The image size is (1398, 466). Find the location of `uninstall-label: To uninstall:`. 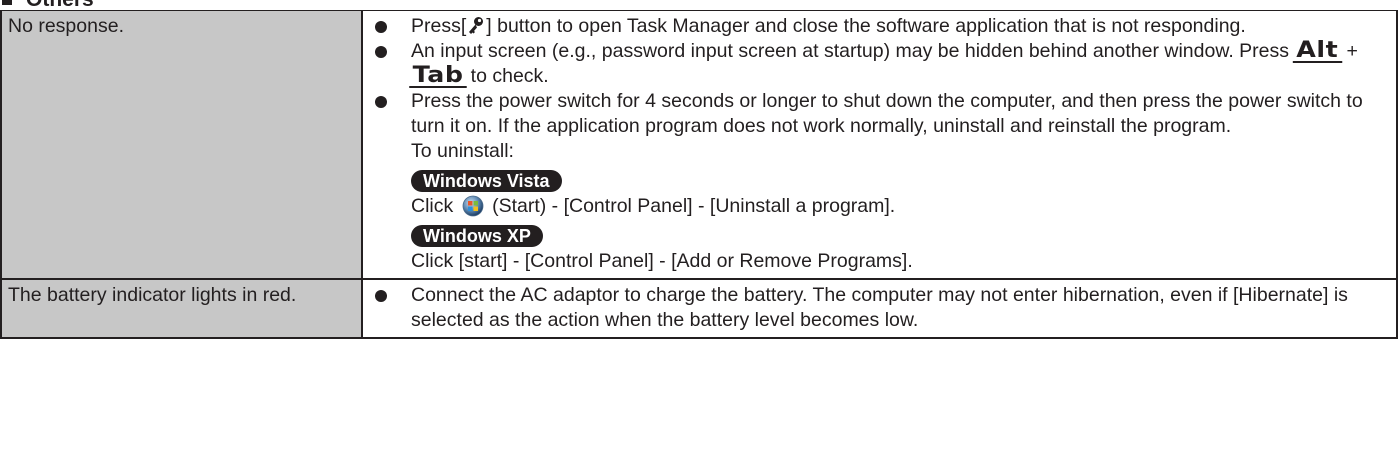

uninstall-label: To uninstall: is located at coordinates (462, 151).